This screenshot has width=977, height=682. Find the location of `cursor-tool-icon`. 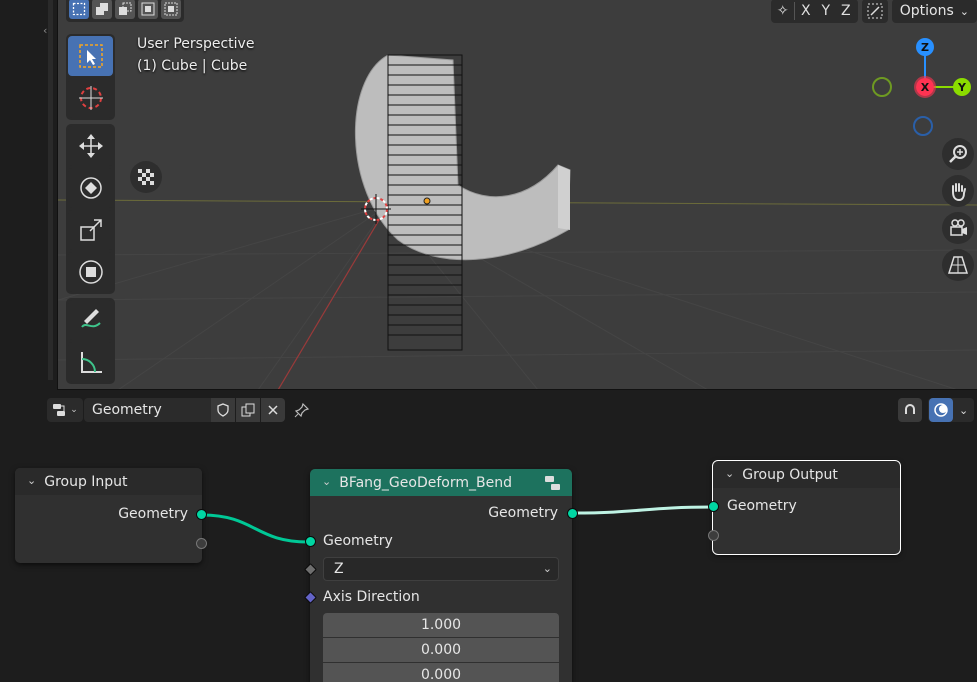

cursor-tool-icon is located at coordinates (90, 98).